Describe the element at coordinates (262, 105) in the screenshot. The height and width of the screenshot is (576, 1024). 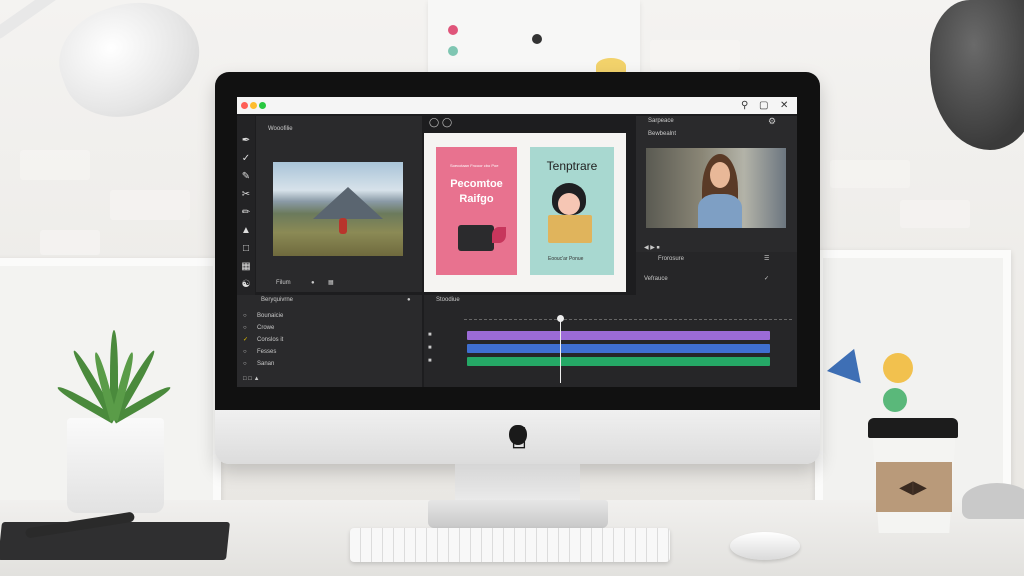
I see `maximize-window-button` at that location.